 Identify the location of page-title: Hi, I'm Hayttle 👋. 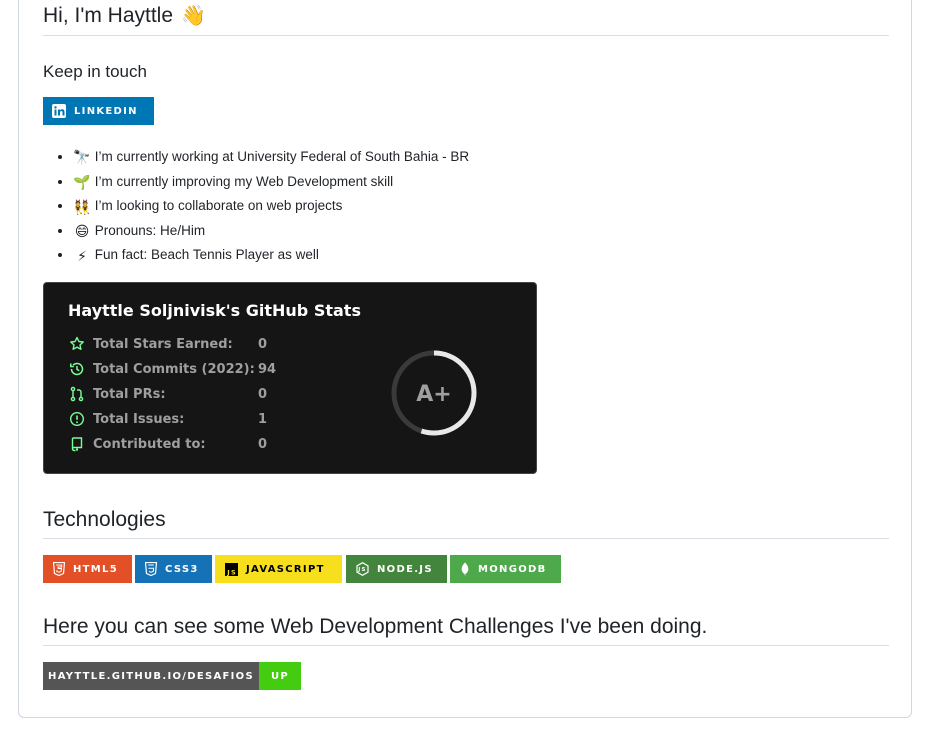
(124, 15).